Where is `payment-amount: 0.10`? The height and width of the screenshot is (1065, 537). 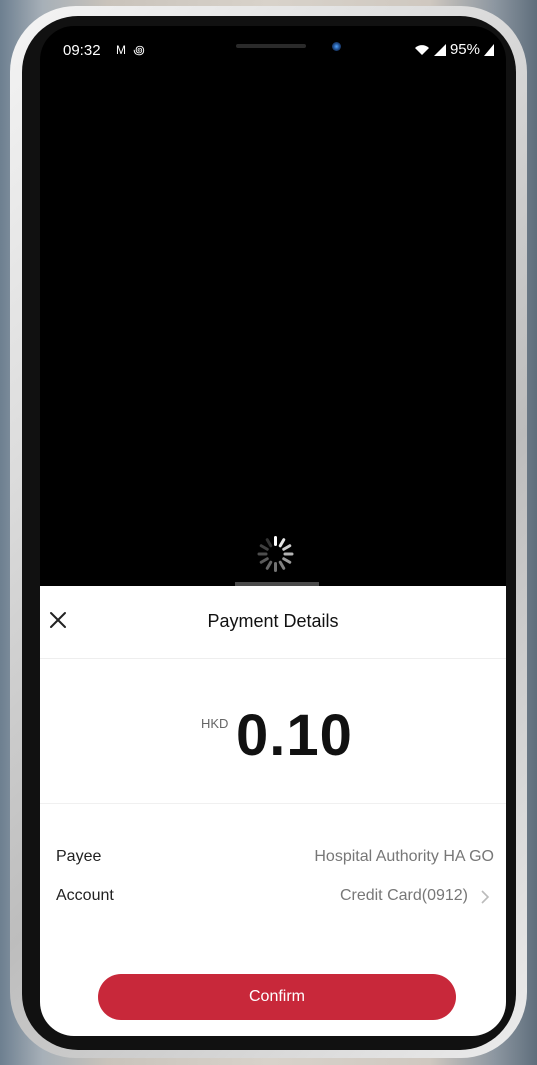 payment-amount: 0.10 is located at coordinates (294, 735).